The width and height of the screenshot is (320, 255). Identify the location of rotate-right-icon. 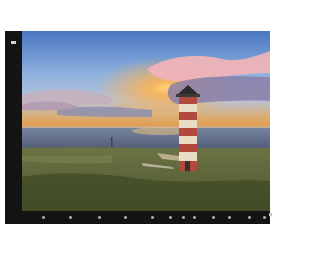
(70, 217).